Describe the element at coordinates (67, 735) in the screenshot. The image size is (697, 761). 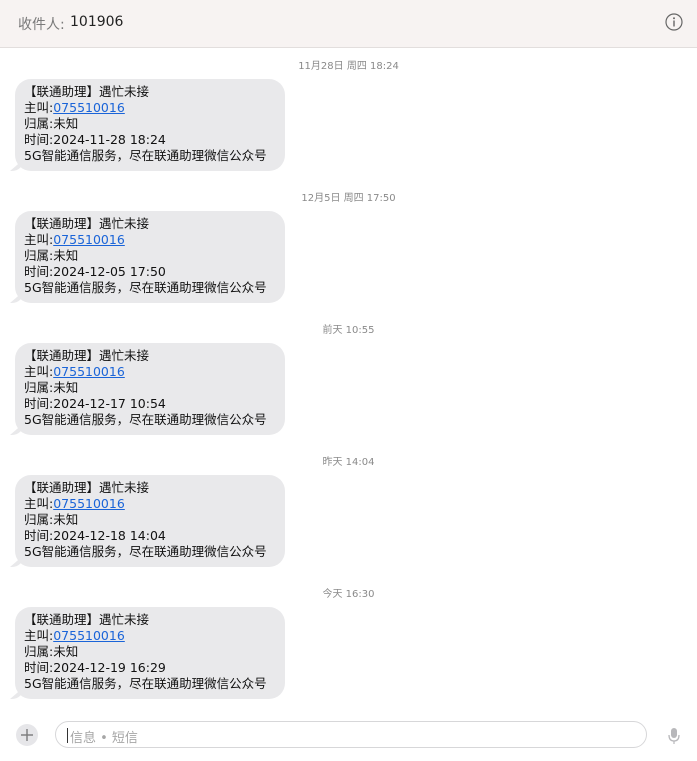
I see `text-caret` at that location.